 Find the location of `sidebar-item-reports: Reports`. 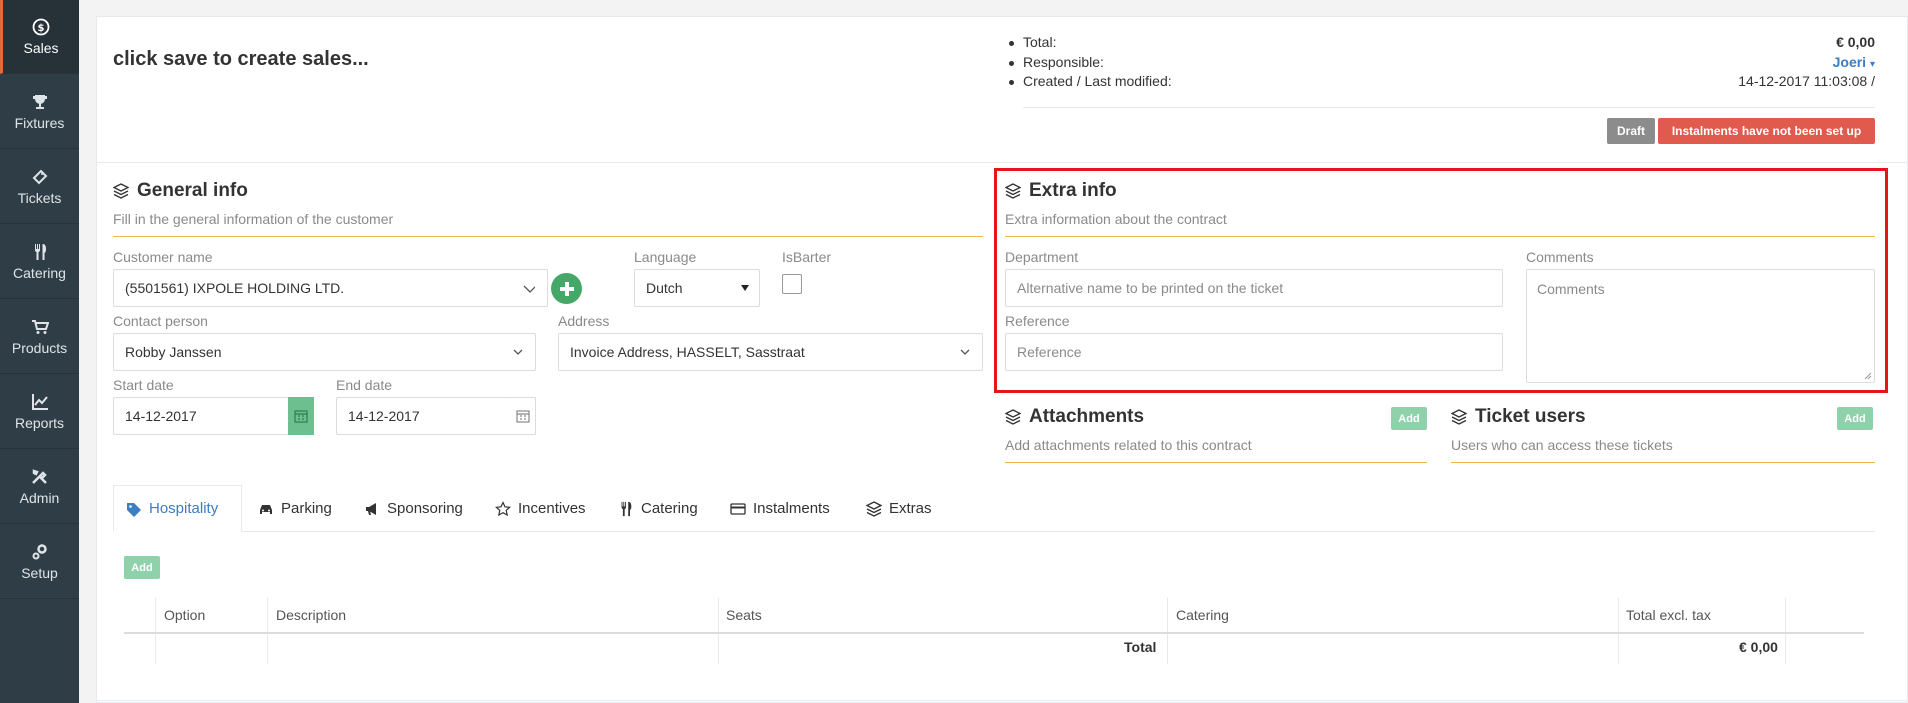

sidebar-item-reports: Reports is located at coordinates (39, 412).